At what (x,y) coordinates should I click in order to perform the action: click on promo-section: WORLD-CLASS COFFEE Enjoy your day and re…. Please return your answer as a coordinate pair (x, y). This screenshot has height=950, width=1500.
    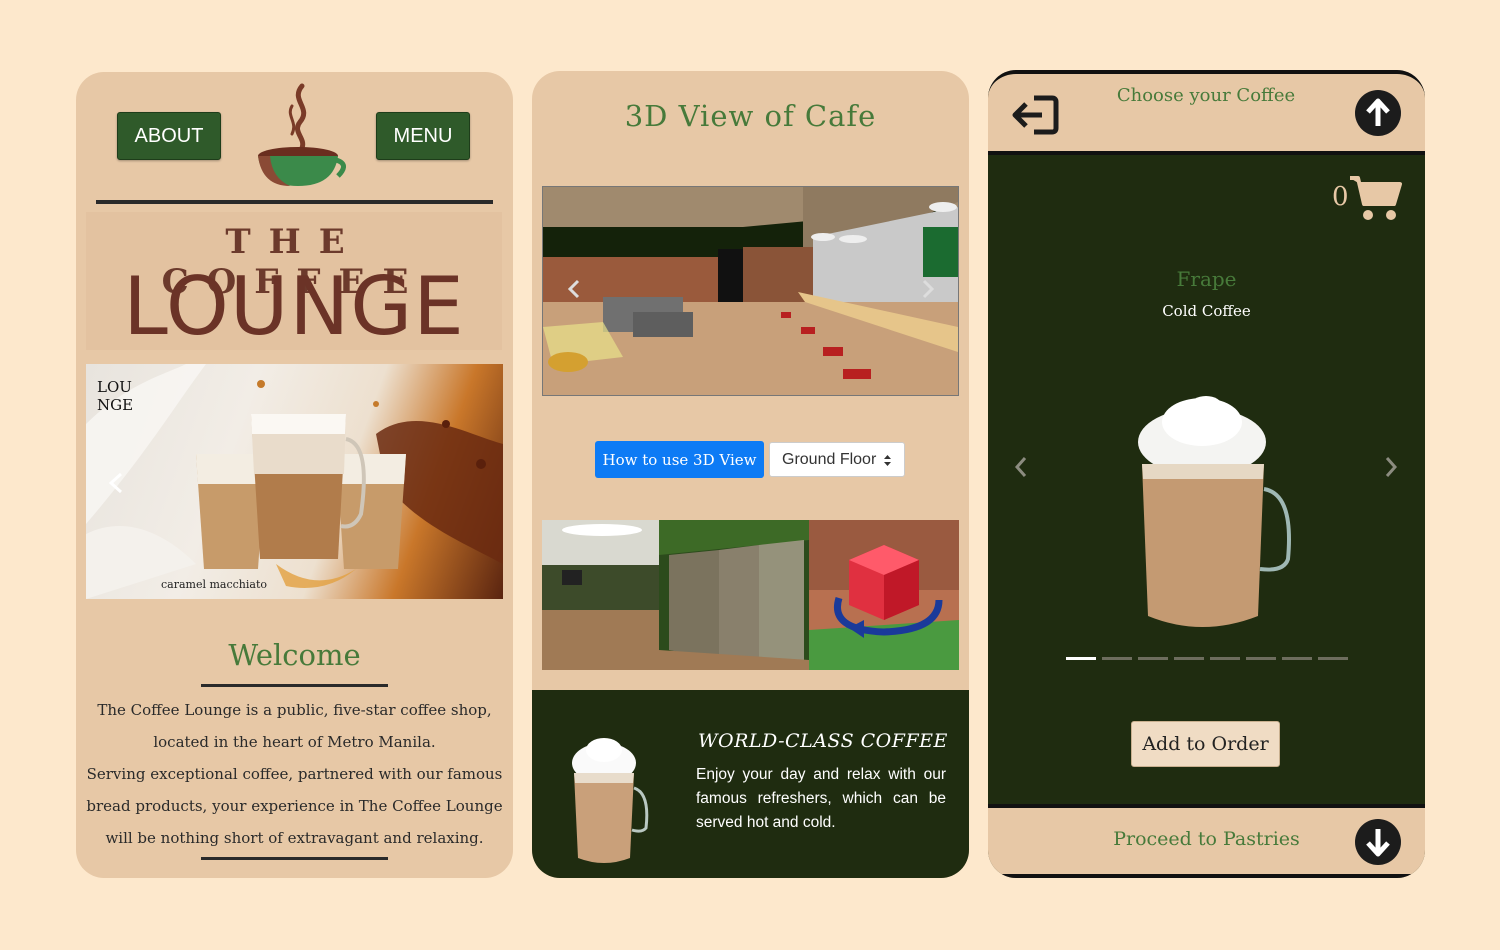
    Looking at the image, I should click on (750, 784).